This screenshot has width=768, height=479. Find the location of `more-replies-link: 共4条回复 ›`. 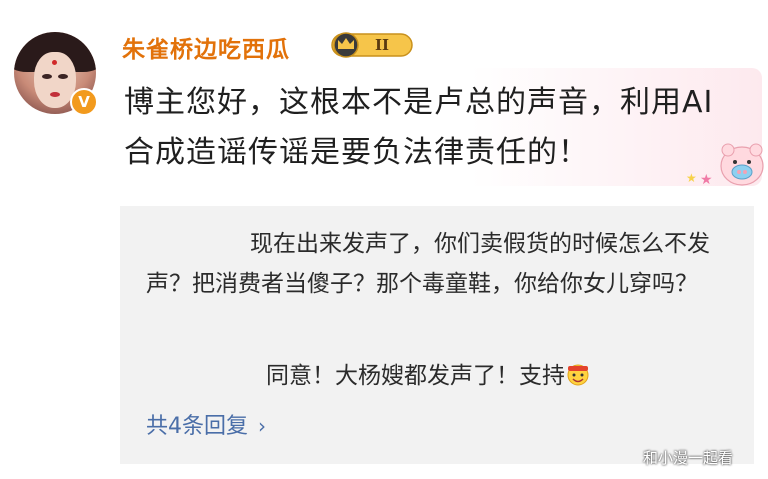

more-replies-link: 共4条回复 › is located at coordinates (206, 424).